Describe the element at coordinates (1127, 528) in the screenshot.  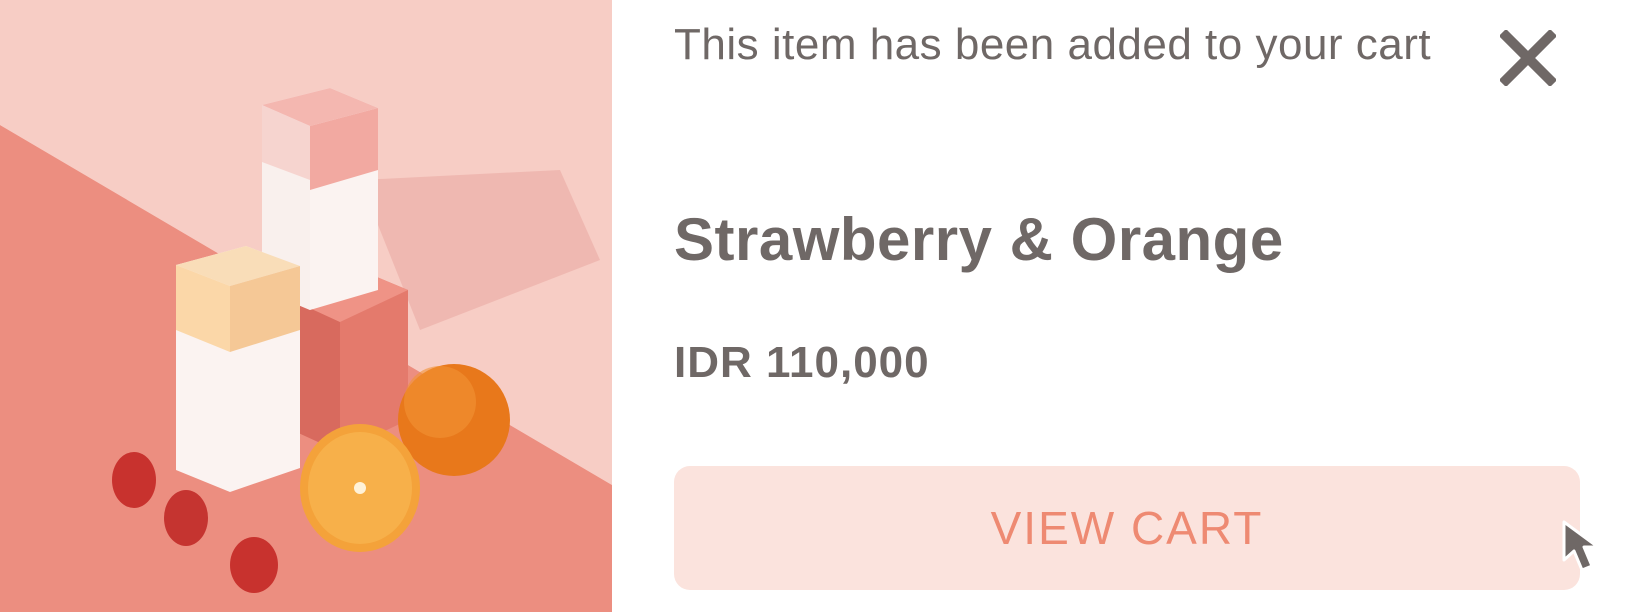
I see `view-cart-button: VIEW CART` at that location.